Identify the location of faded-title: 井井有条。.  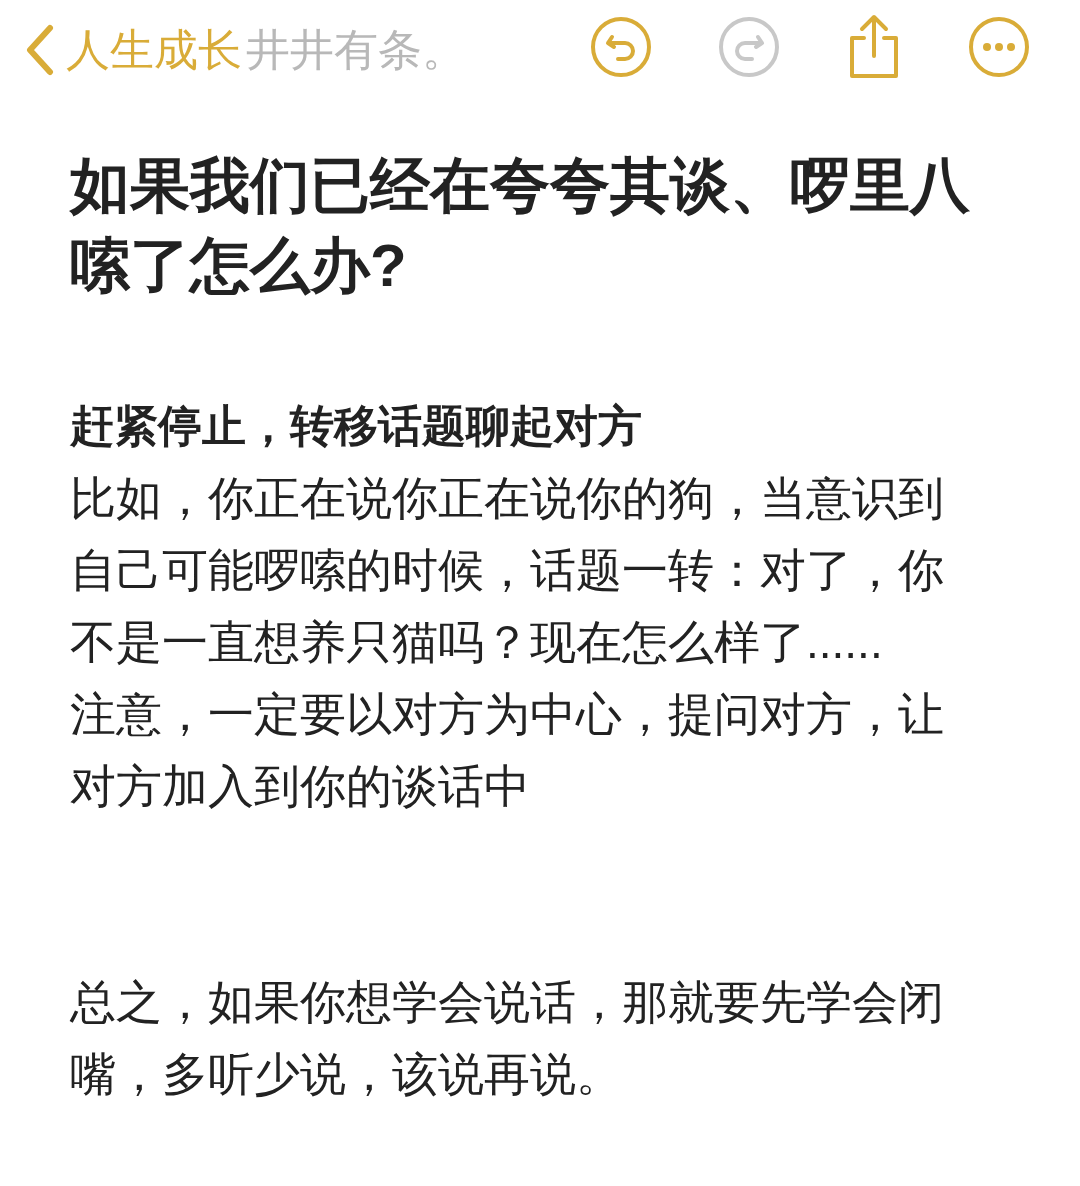
(356, 50).